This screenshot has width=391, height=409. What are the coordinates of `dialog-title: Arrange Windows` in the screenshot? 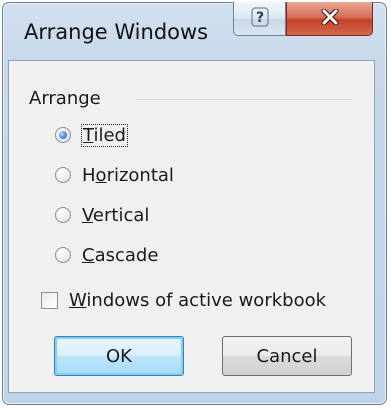 It's located at (116, 32).